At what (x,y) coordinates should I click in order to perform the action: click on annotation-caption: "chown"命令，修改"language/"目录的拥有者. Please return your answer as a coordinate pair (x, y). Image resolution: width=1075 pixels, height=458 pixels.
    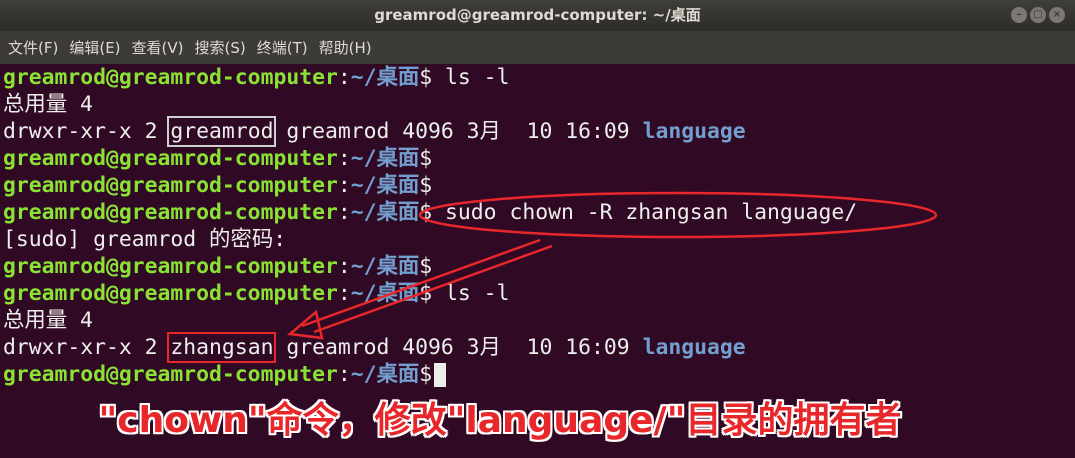
    Looking at the image, I should click on (500, 420).